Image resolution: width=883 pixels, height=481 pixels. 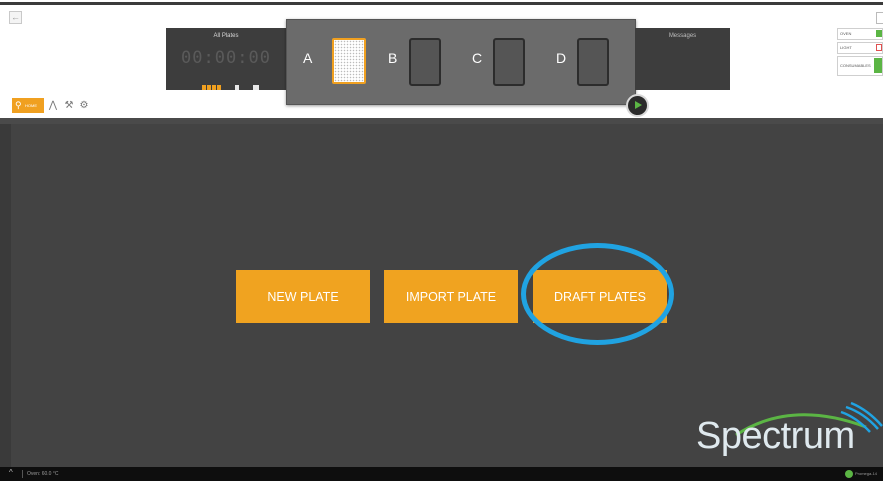 What do you see at coordinates (53, 105) in the screenshot?
I see `chart-icon: ⋀` at bounding box center [53, 105].